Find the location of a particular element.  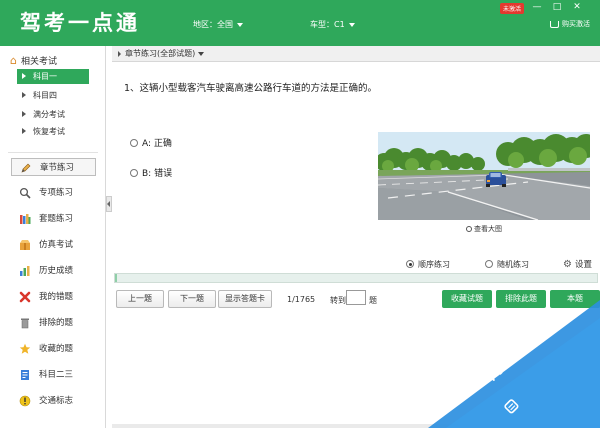

minimize-icon: — is located at coordinates (537, 7).